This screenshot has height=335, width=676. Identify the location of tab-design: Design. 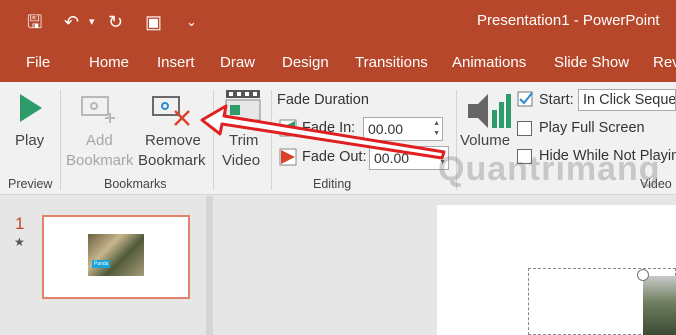
(305, 62).